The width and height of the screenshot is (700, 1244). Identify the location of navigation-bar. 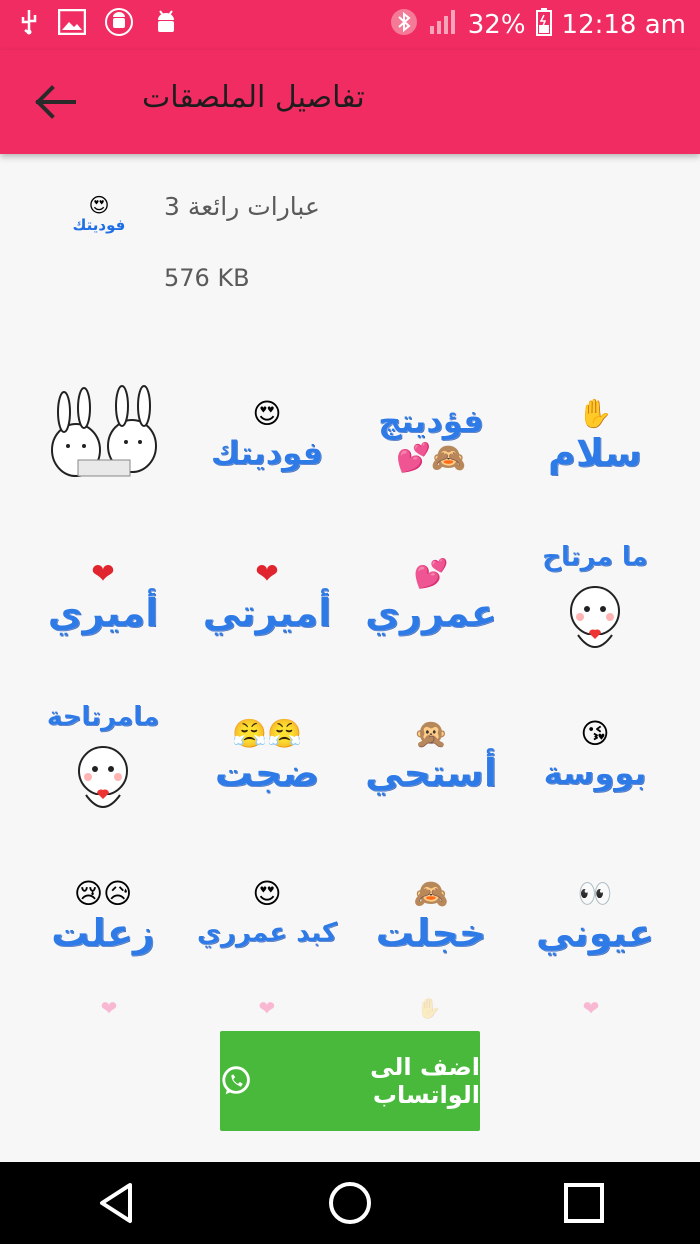
(350, 1203).